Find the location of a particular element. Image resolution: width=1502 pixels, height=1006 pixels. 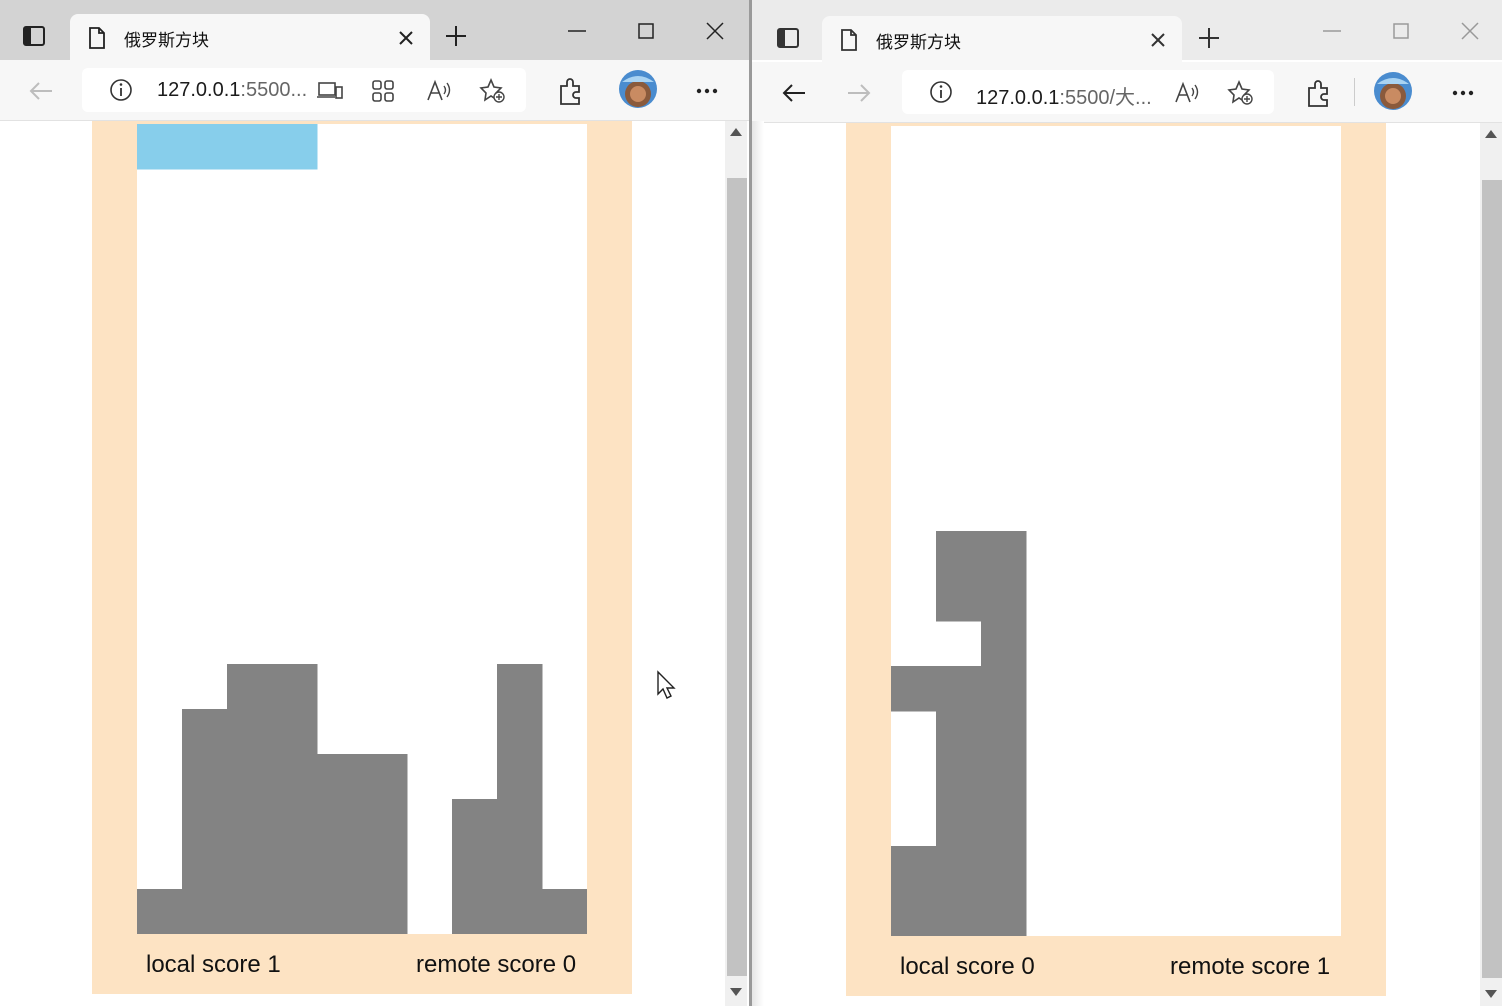

device-icon is located at coordinates (330, 91).